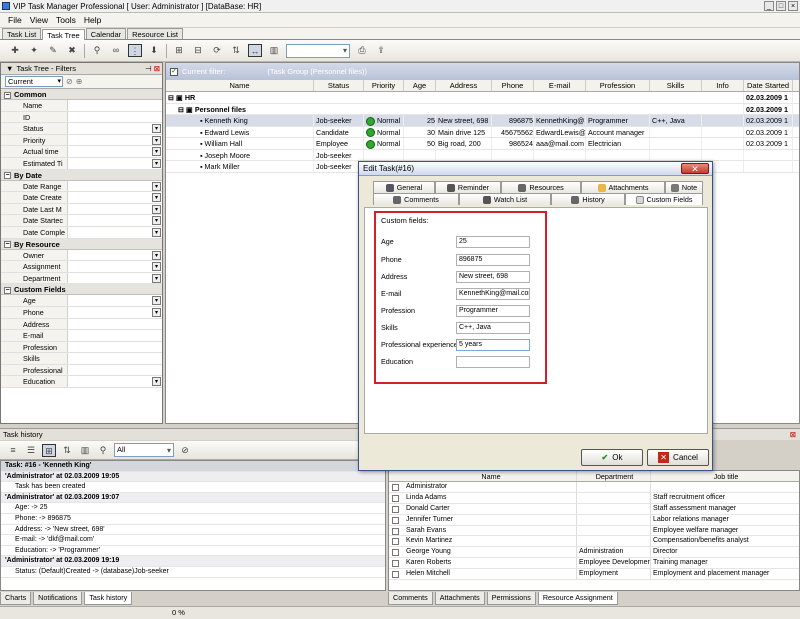 This screenshot has width=800, height=619. I want to click on tab-resource-assignment: Resource Assignment, so click(577, 598).